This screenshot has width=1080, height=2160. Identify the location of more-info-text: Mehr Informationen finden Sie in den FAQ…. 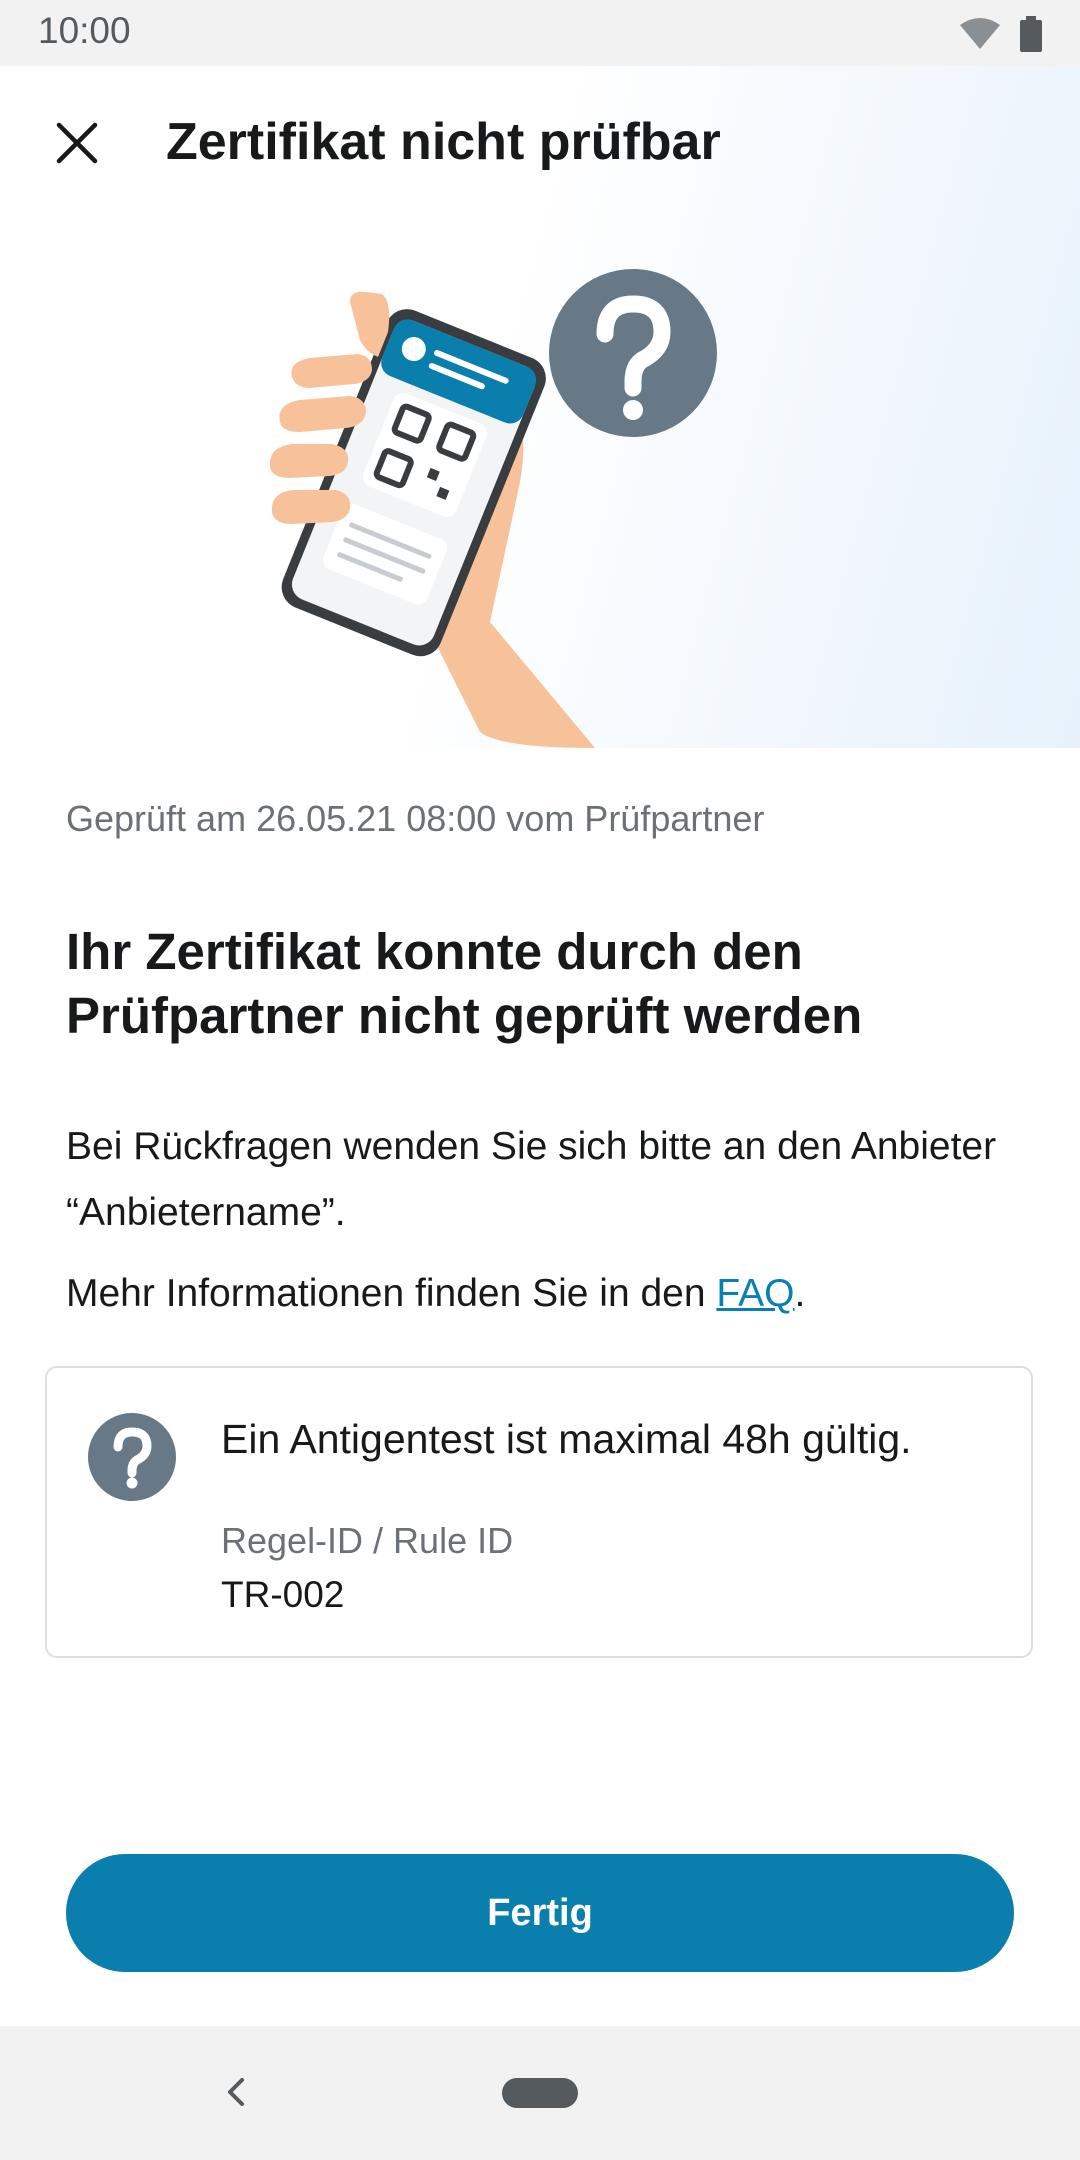
(546, 1294).